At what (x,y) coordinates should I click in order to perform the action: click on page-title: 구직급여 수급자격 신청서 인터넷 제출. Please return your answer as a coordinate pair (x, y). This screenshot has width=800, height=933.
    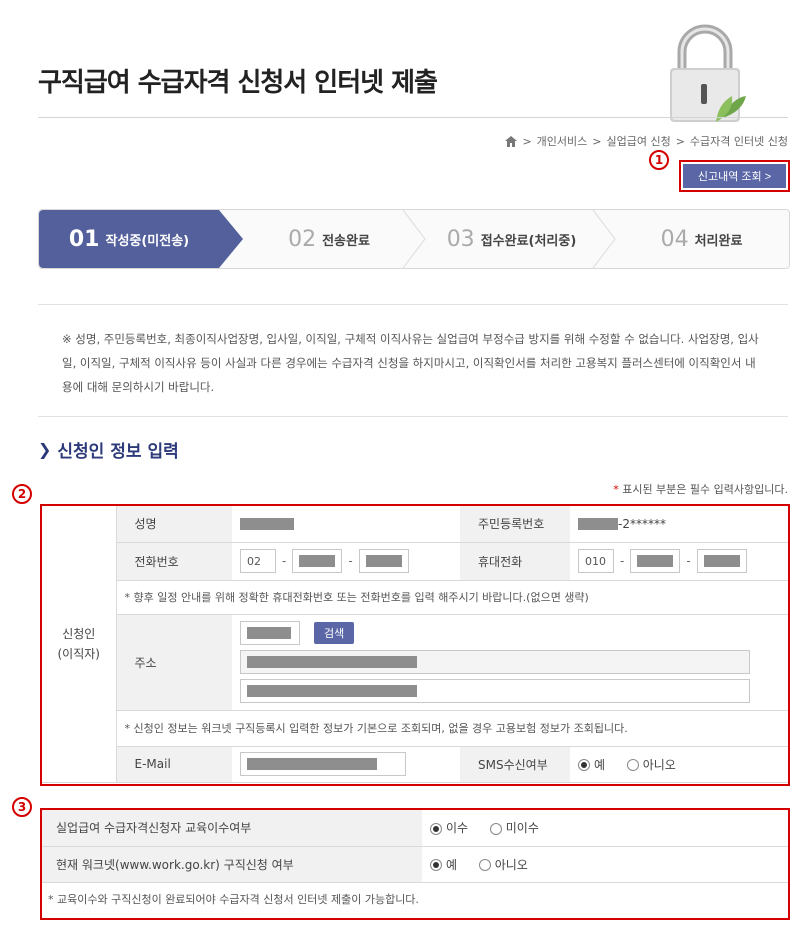
    Looking at the image, I should click on (238, 83).